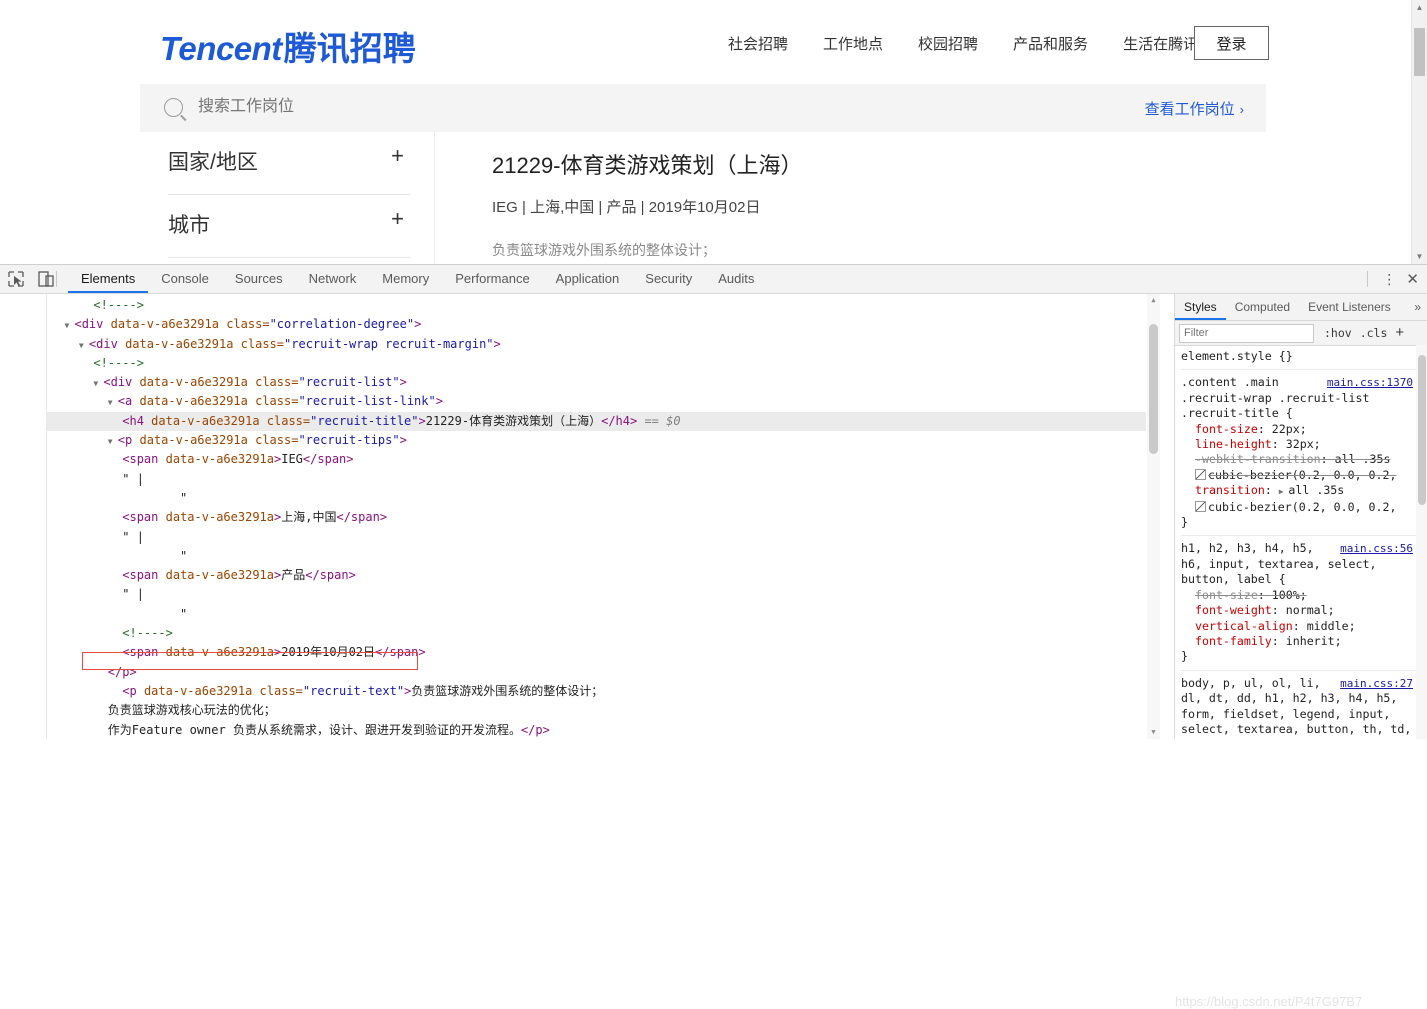 The height and width of the screenshot is (1009, 1427). I want to click on tab-console: Console, so click(185, 279).